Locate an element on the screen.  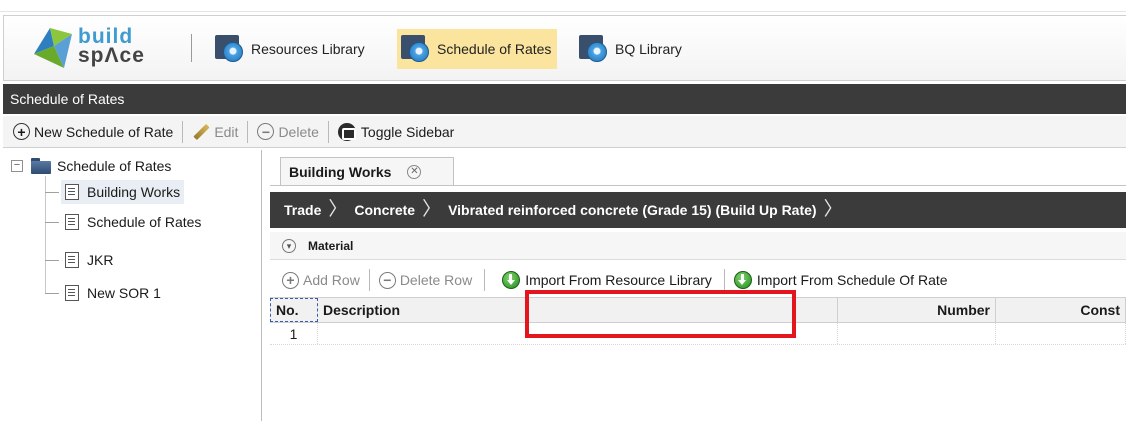
import-resource-label: Import From Resource Library is located at coordinates (618, 280).